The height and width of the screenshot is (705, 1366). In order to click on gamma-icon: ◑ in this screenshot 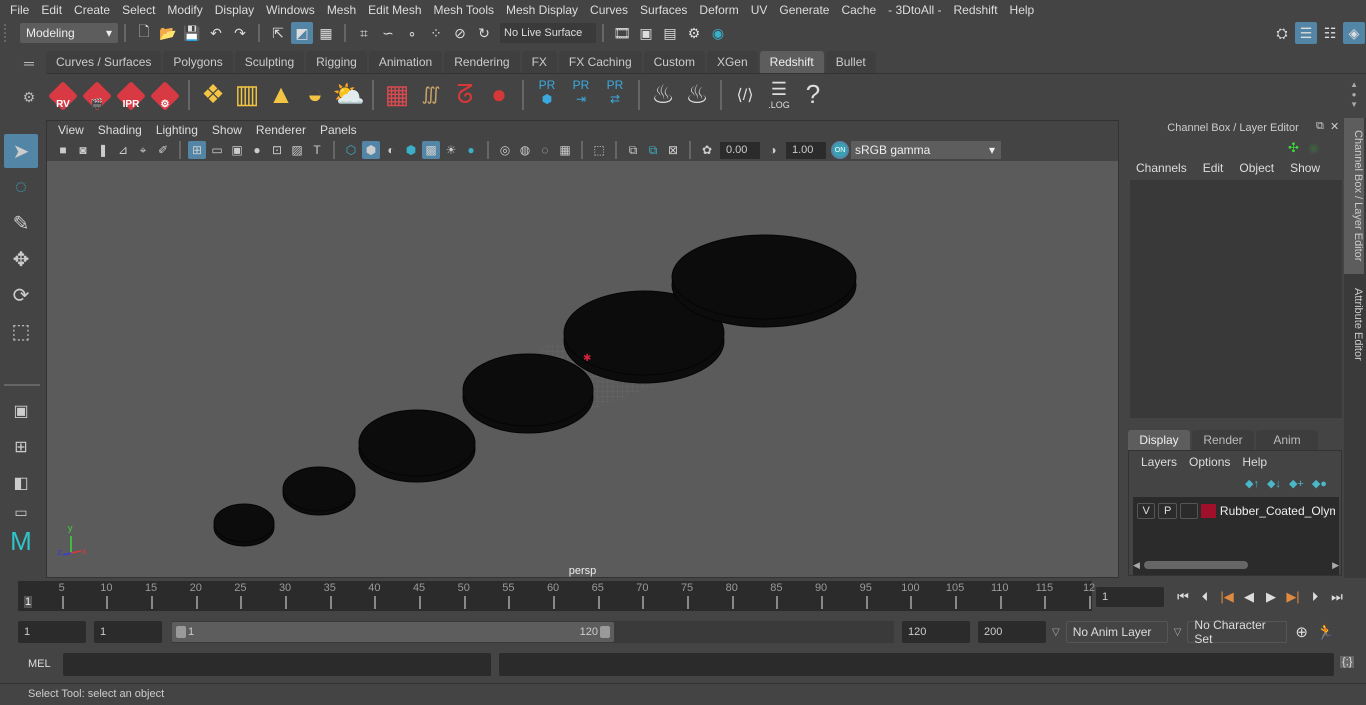, I will do `click(773, 150)`.